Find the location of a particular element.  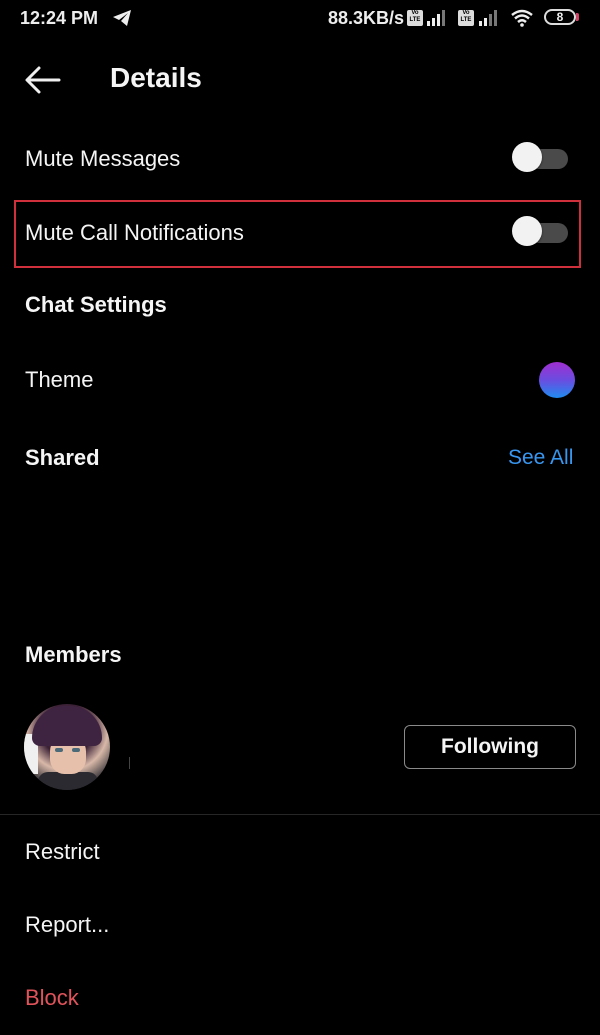

battery-tip is located at coordinates (577, 17).